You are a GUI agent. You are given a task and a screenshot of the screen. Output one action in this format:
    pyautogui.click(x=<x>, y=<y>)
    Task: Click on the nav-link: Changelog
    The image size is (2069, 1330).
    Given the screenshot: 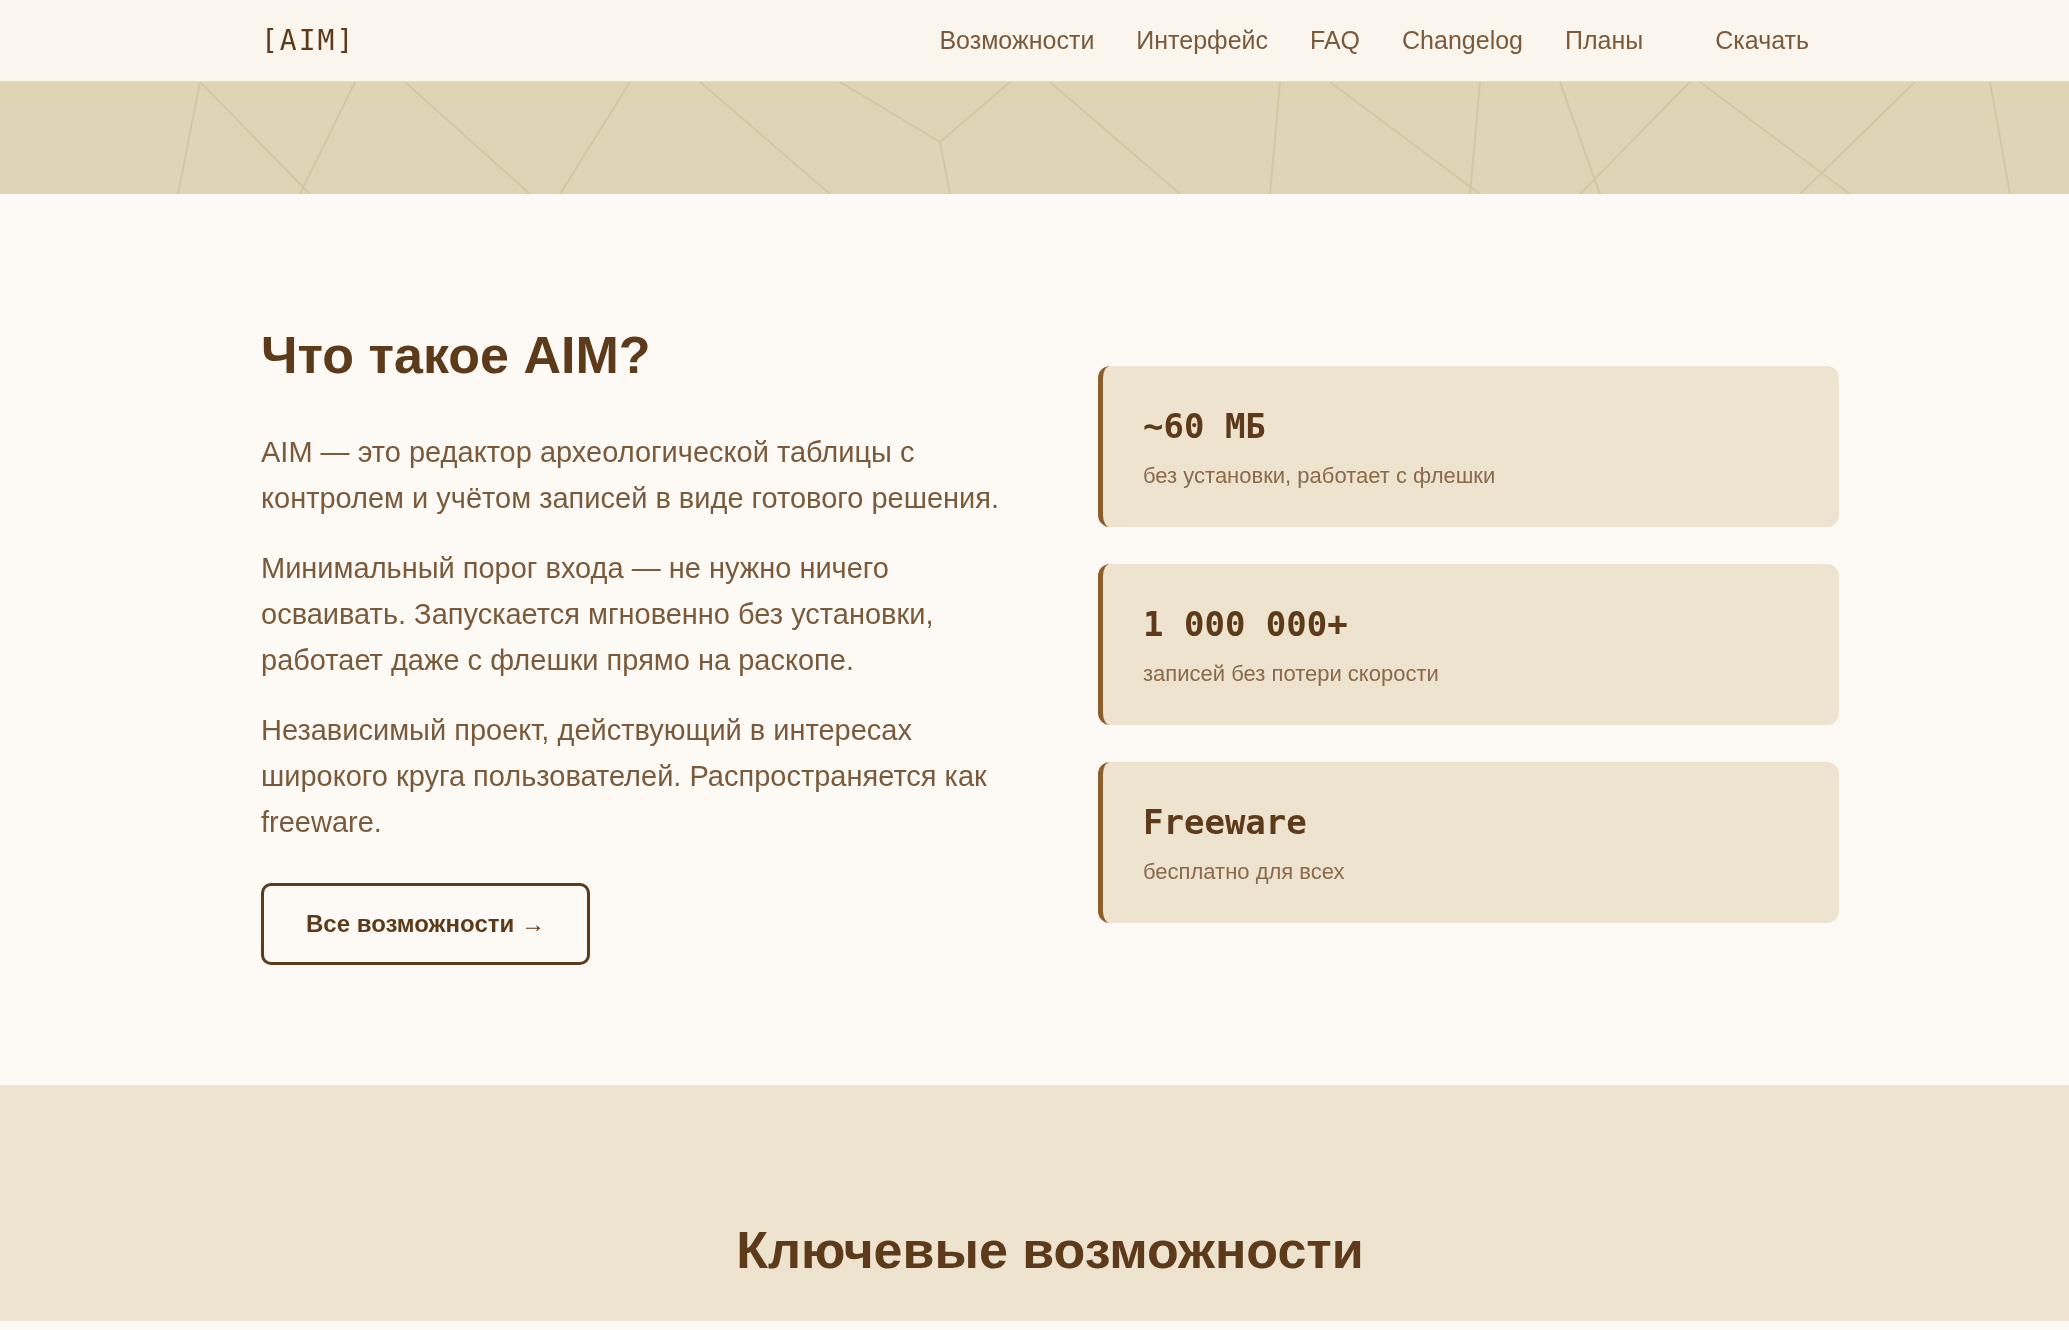 What is the action you would take?
    pyautogui.click(x=1462, y=40)
    